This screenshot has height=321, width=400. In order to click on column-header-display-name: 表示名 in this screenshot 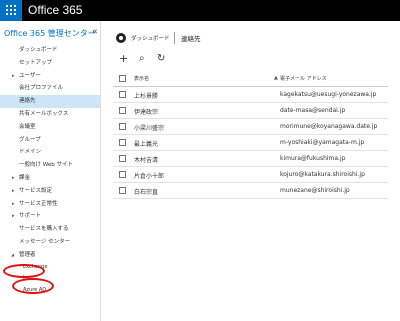, I will do `click(141, 78)`.